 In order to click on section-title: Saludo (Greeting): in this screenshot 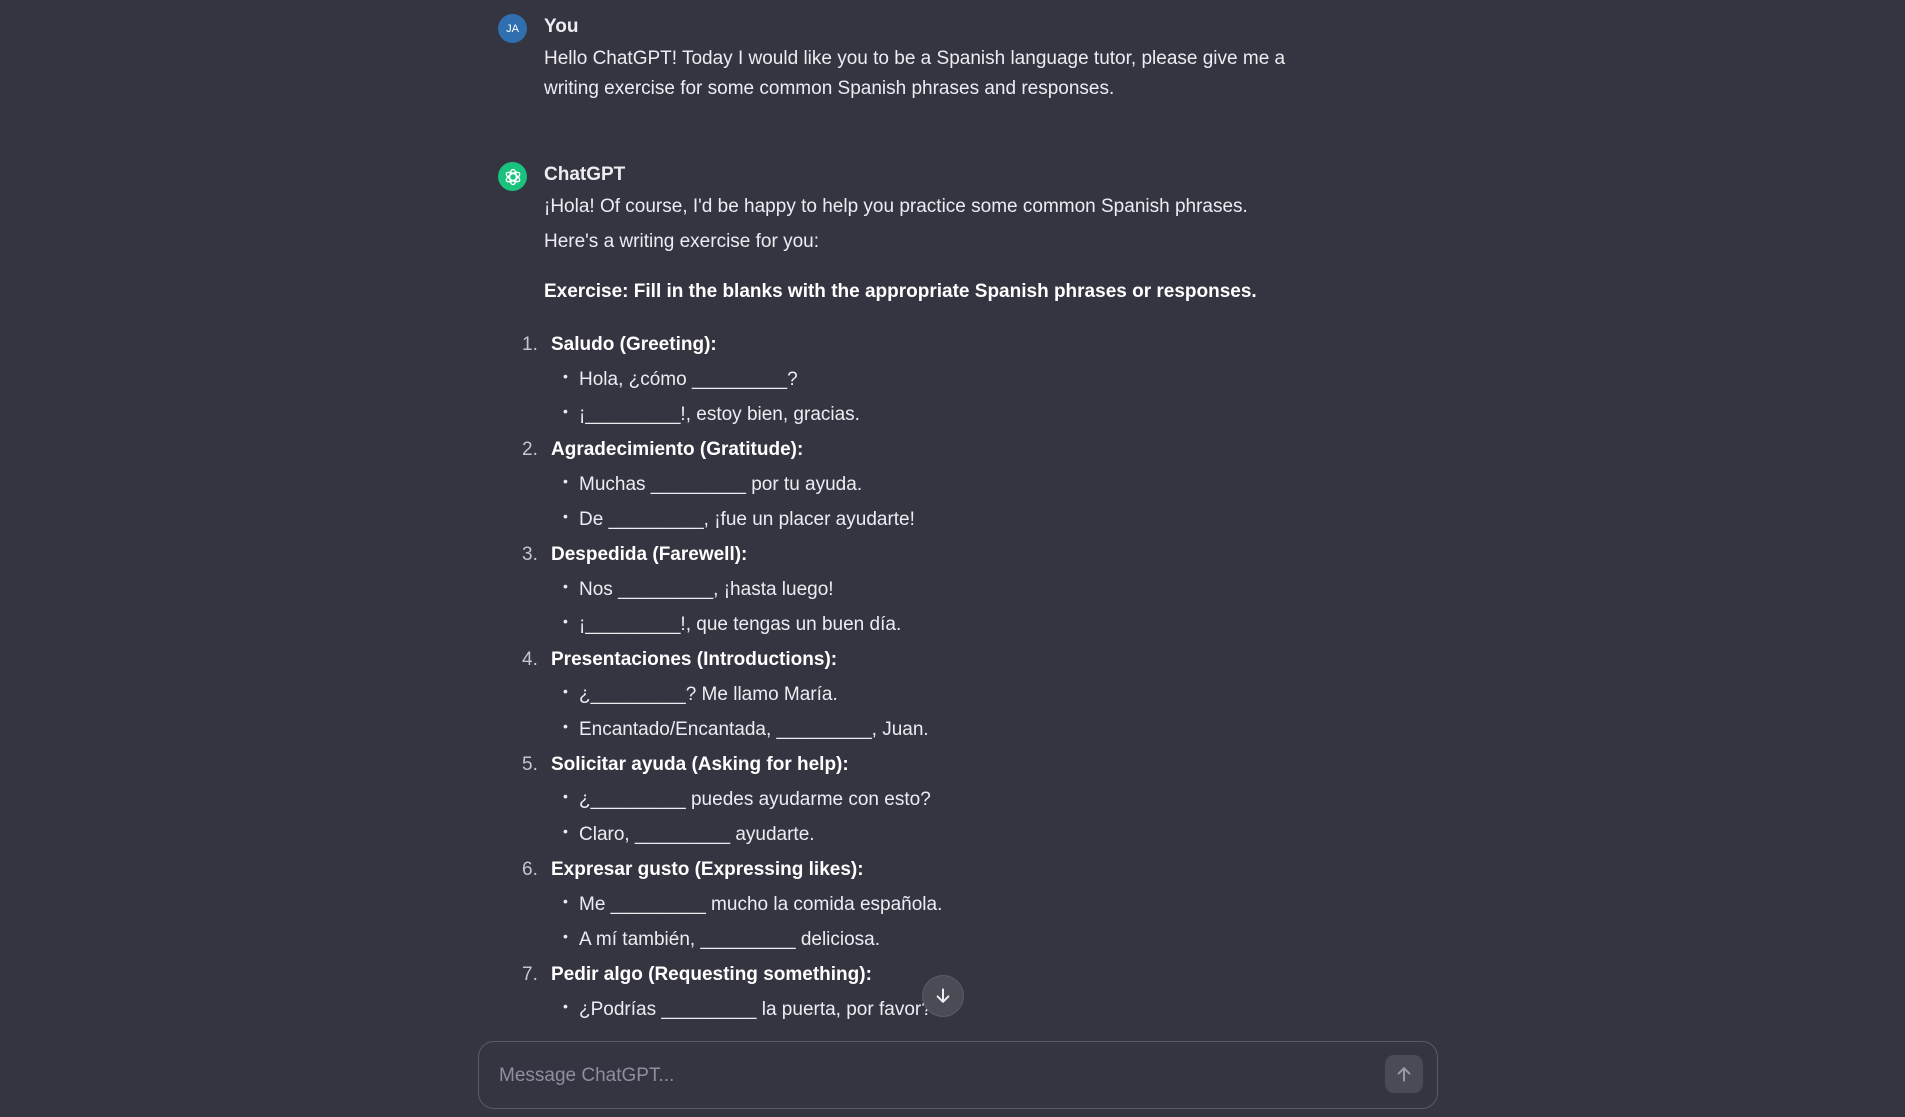, I will do `click(634, 344)`.